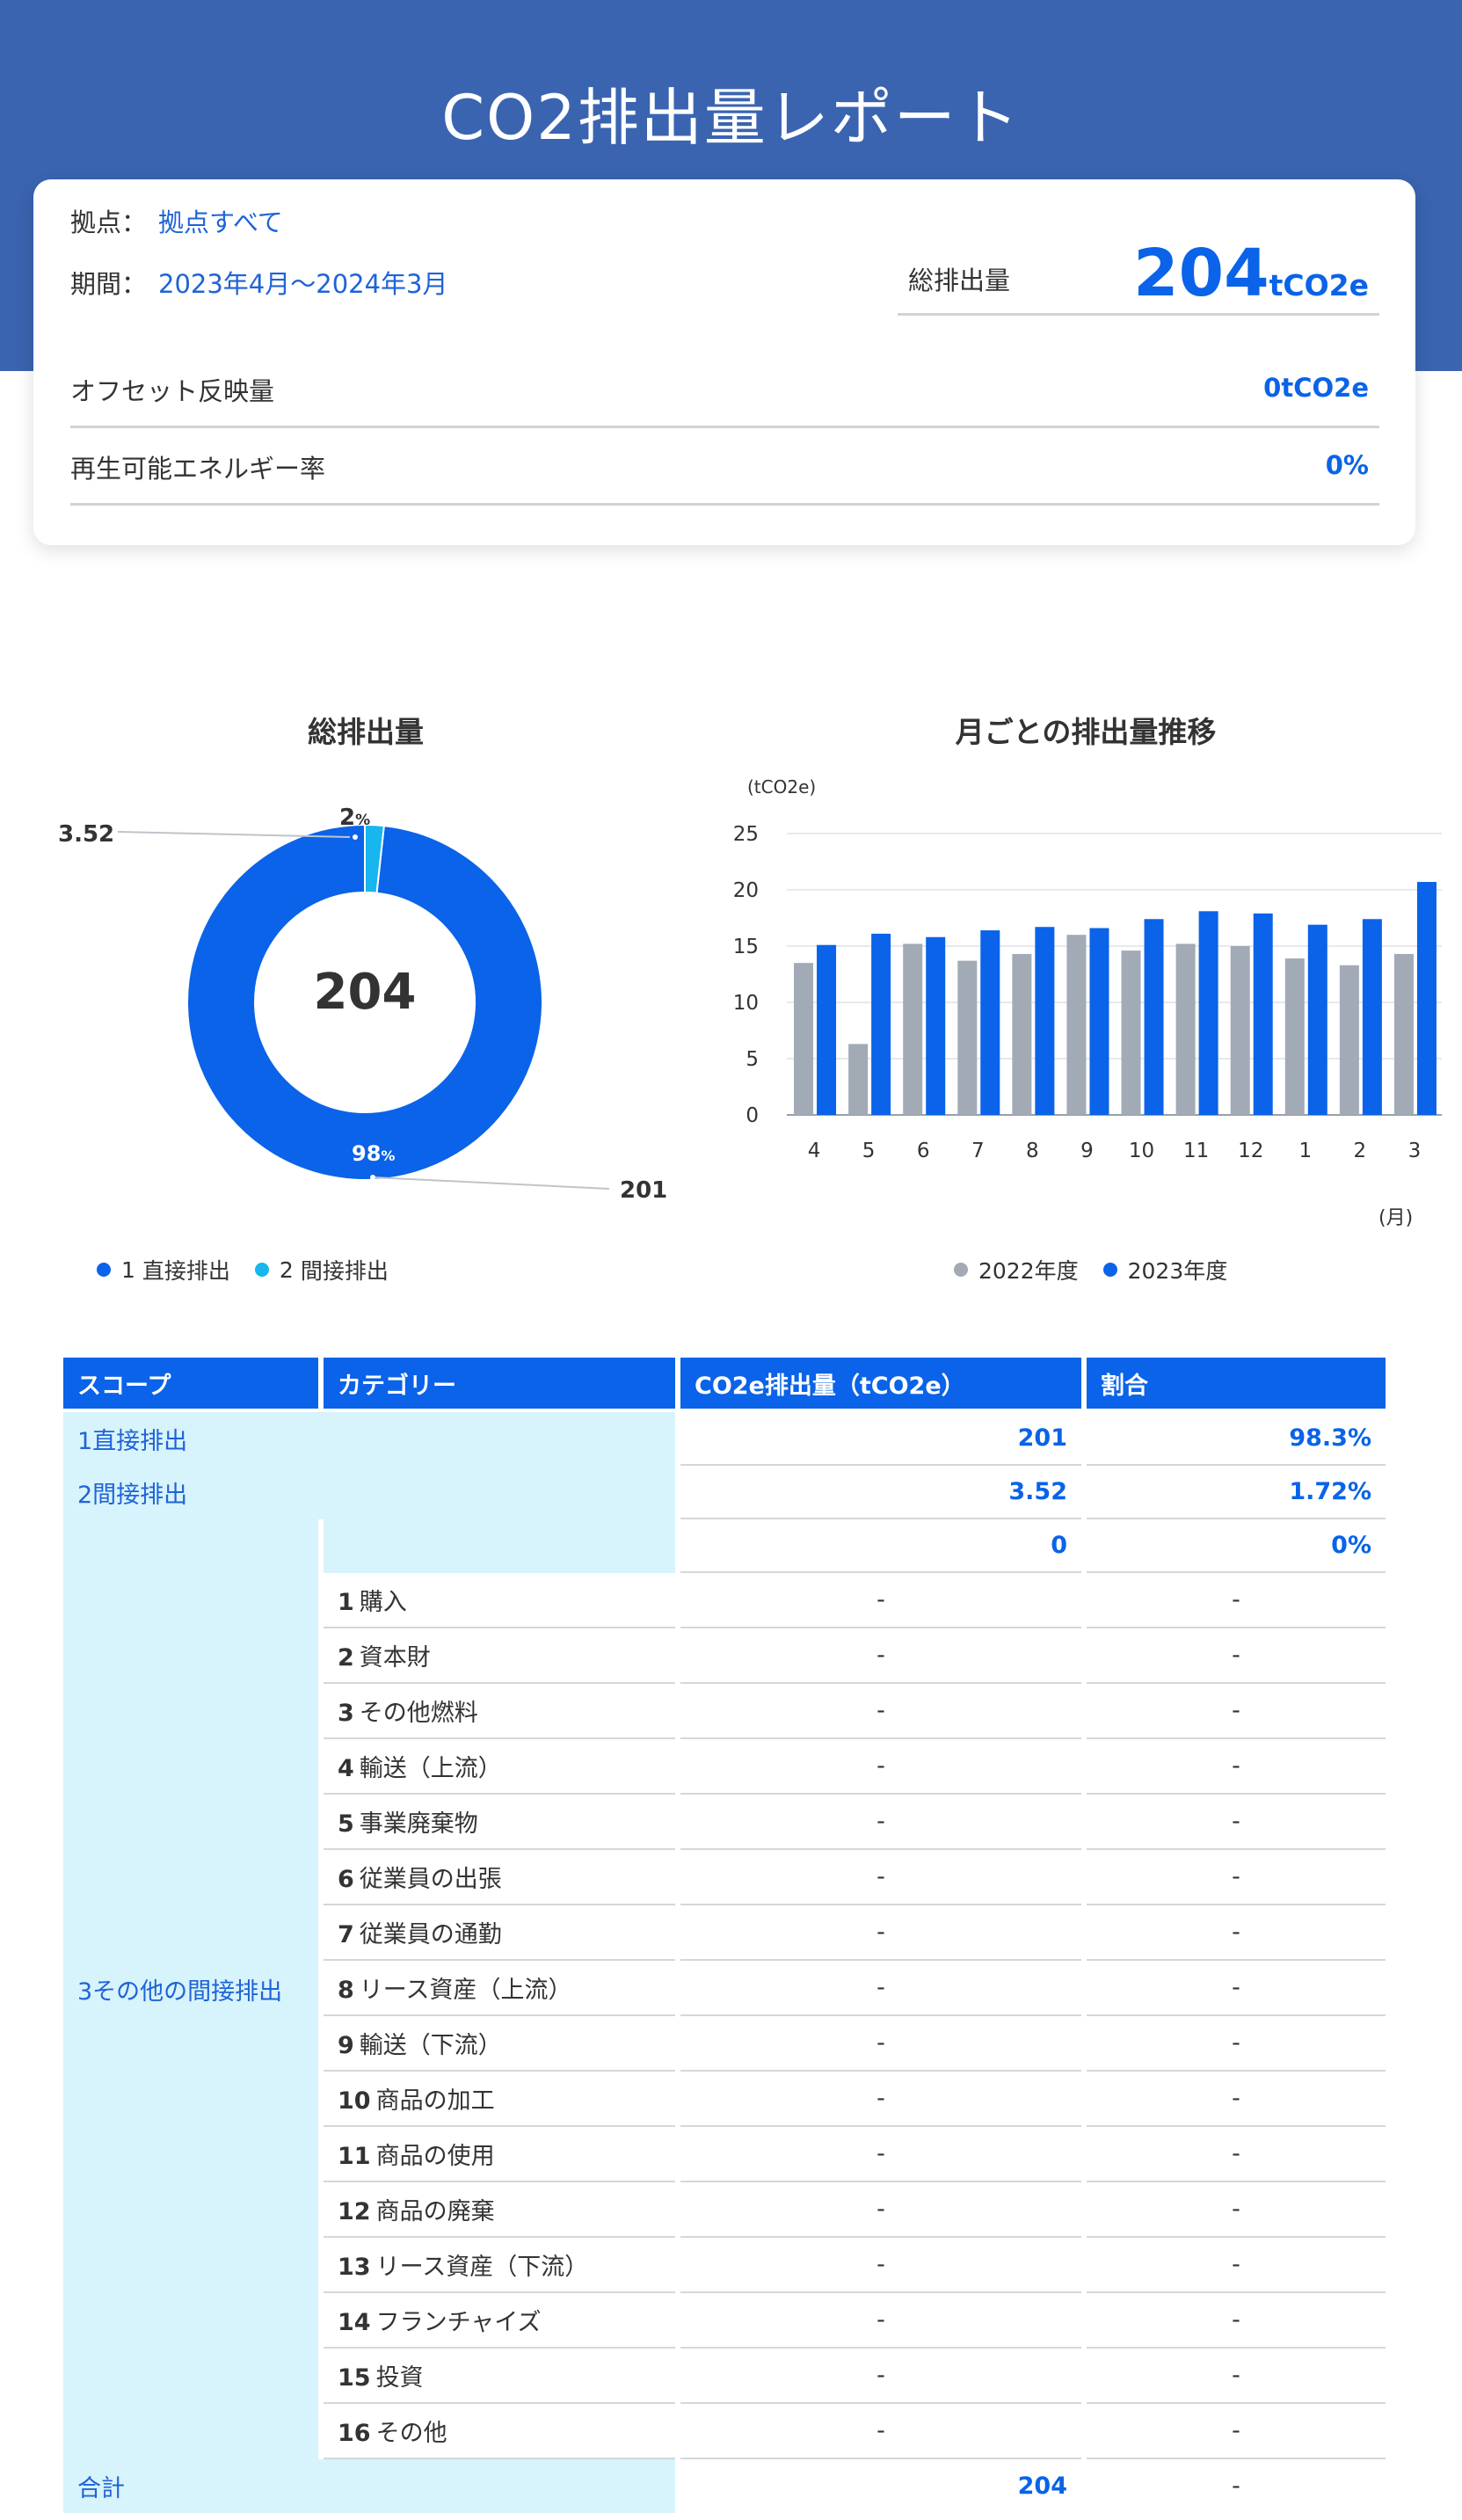 This screenshot has width=1462, height=2520. Describe the element at coordinates (869, 1151) in the screenshot. I see `x-tick-label: 5` at that location.